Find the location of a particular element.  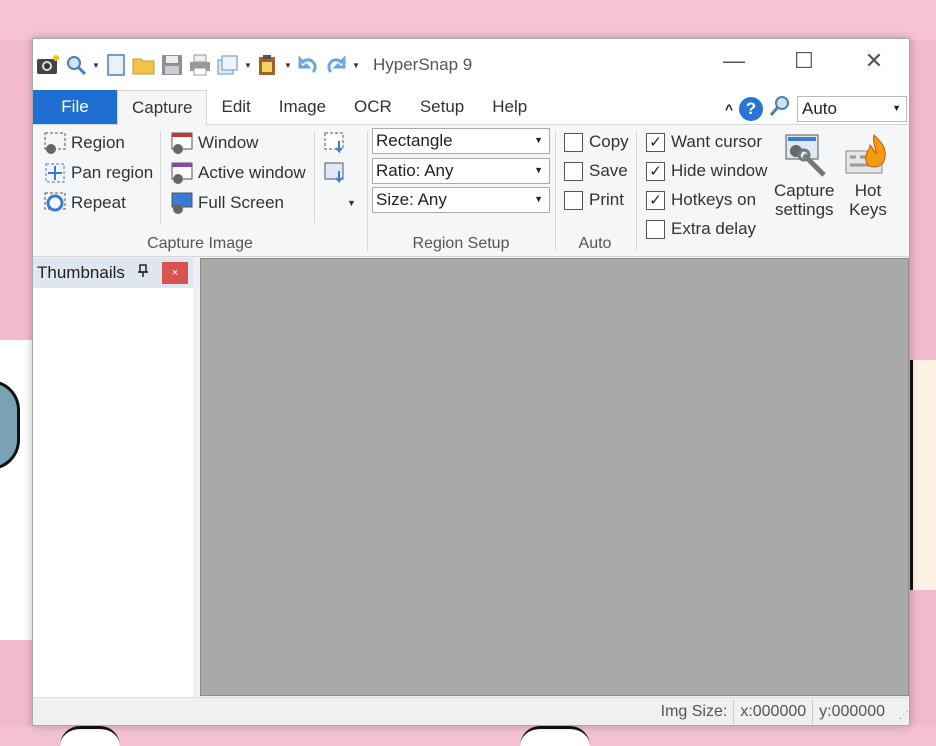

y-coordinate: y:000000 is located at coordinates (851, 711).